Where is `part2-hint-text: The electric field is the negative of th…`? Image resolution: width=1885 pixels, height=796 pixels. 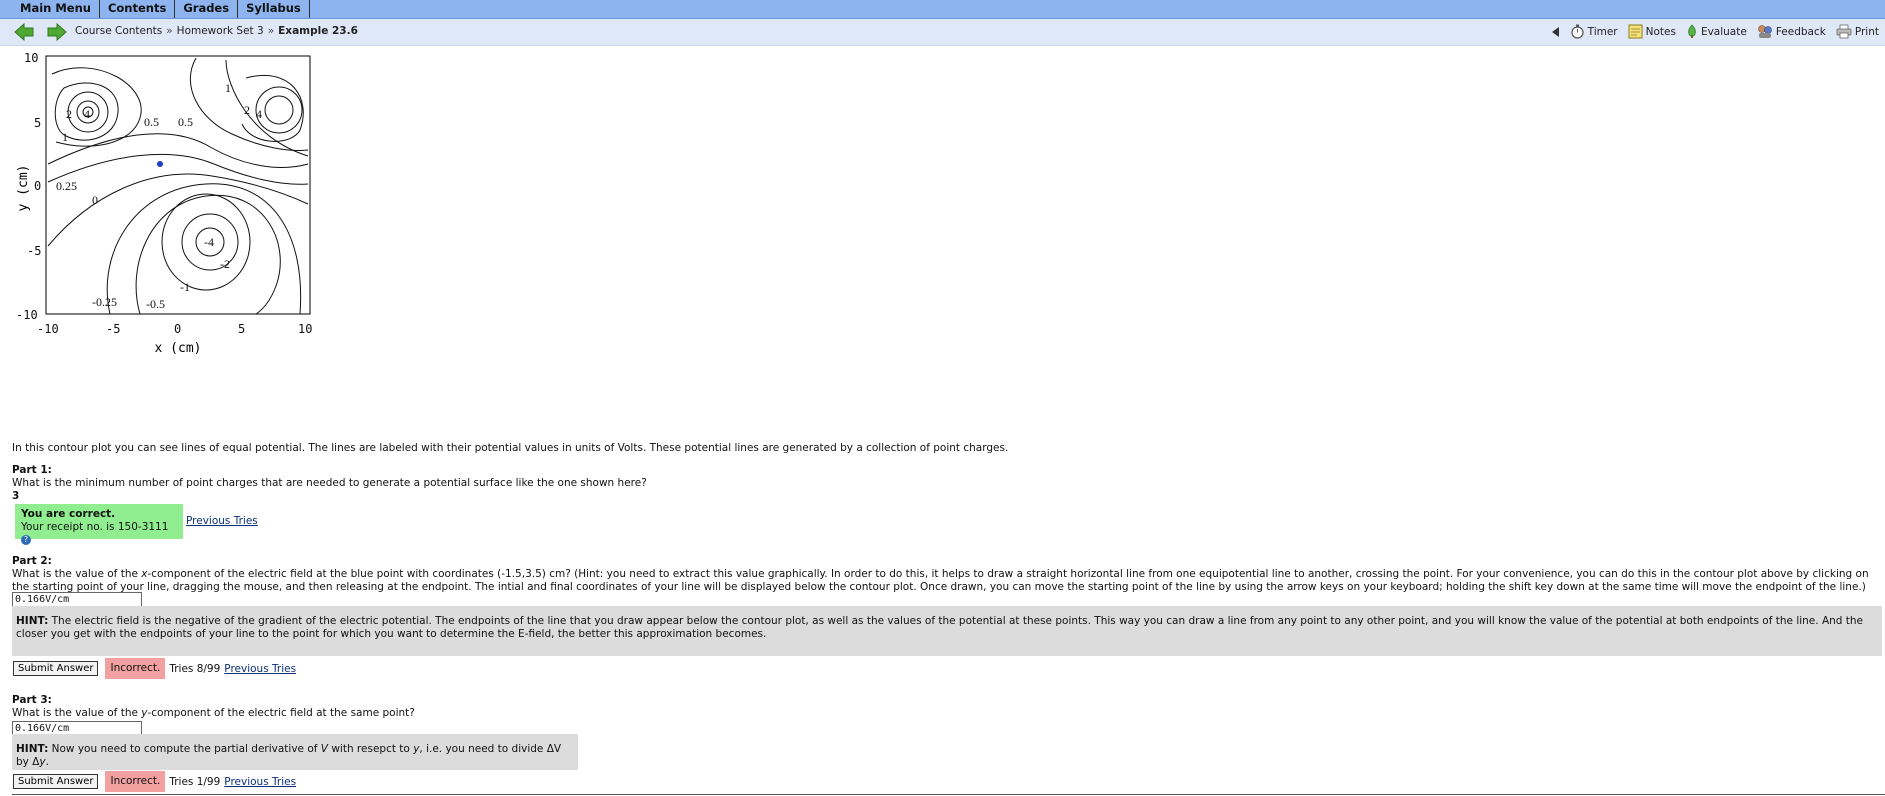
part2-hint-text: The electric field is the negative of th… is located at coordinates (940, 627).